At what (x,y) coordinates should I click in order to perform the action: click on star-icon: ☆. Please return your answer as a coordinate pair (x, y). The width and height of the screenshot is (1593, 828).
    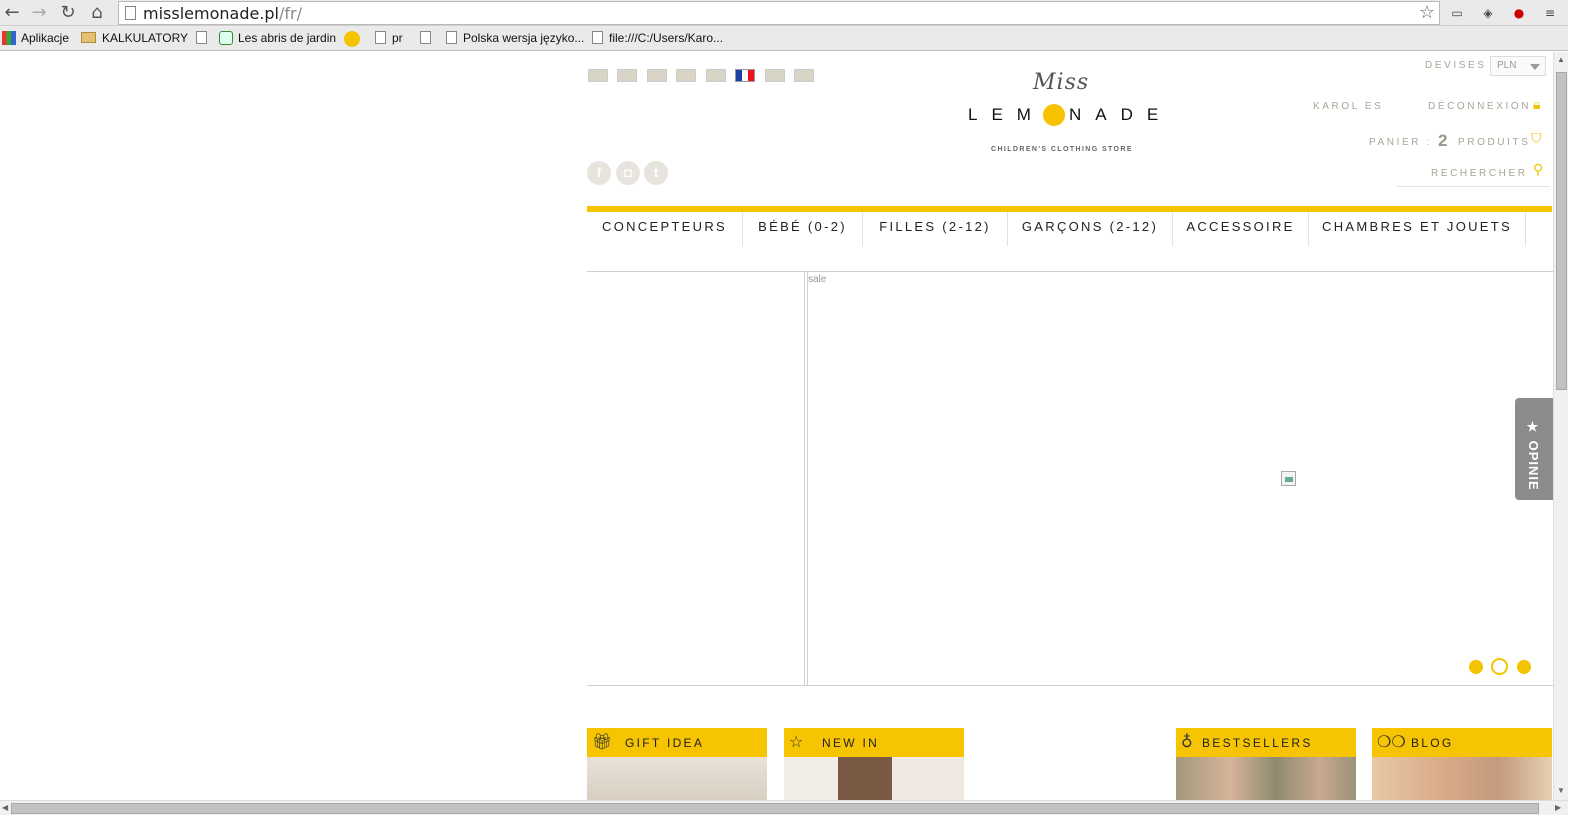
    Looking at the image, I should click on (796, 741).